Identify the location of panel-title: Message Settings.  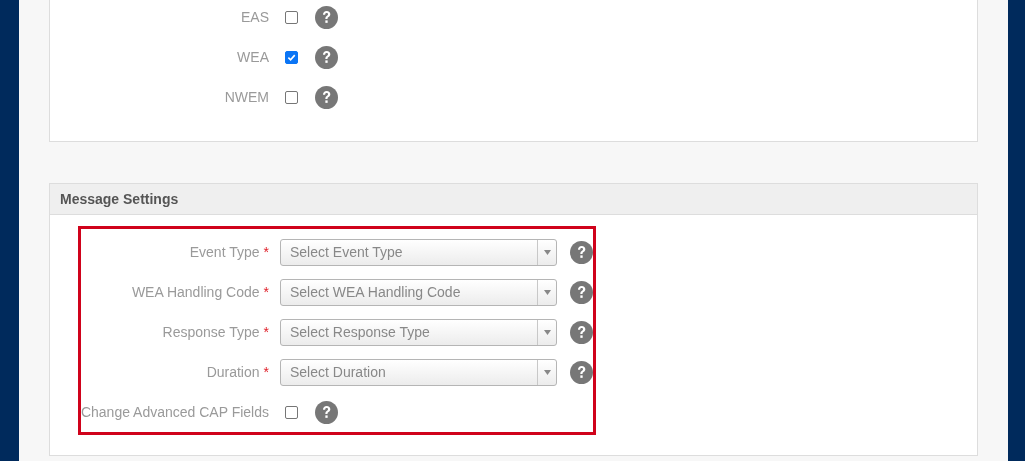
(119, 199).